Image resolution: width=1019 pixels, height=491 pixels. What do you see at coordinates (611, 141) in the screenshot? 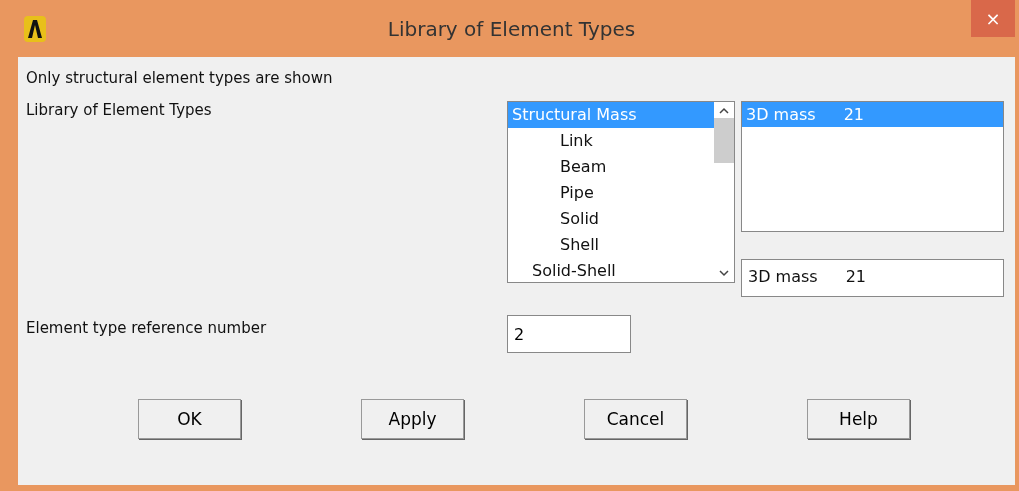
I see `list-item: Link` at bounding box center [611, 141].